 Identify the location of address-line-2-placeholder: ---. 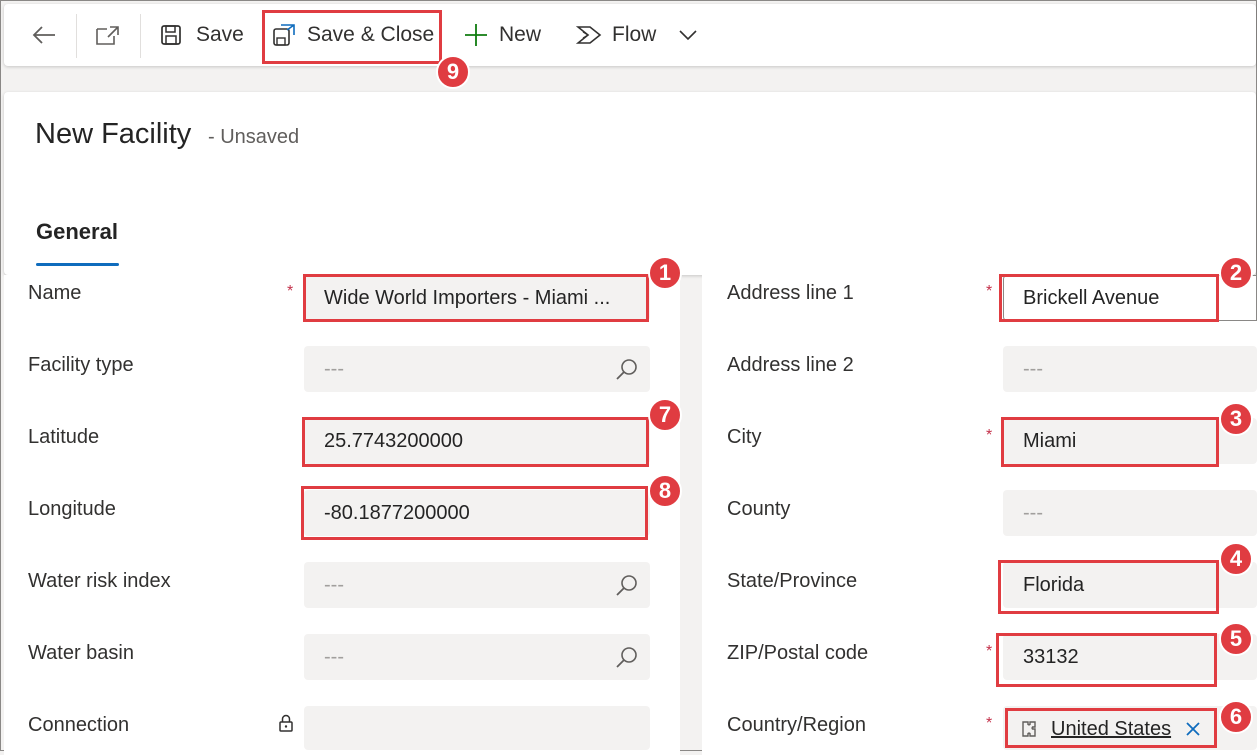
(1033, 369).